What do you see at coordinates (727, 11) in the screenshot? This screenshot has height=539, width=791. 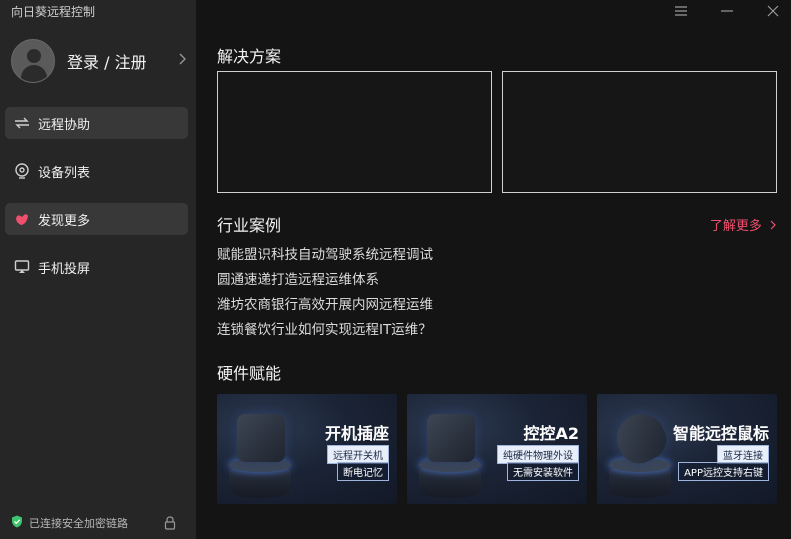 I see `minimize-icon` at bounding box center [727, 11].